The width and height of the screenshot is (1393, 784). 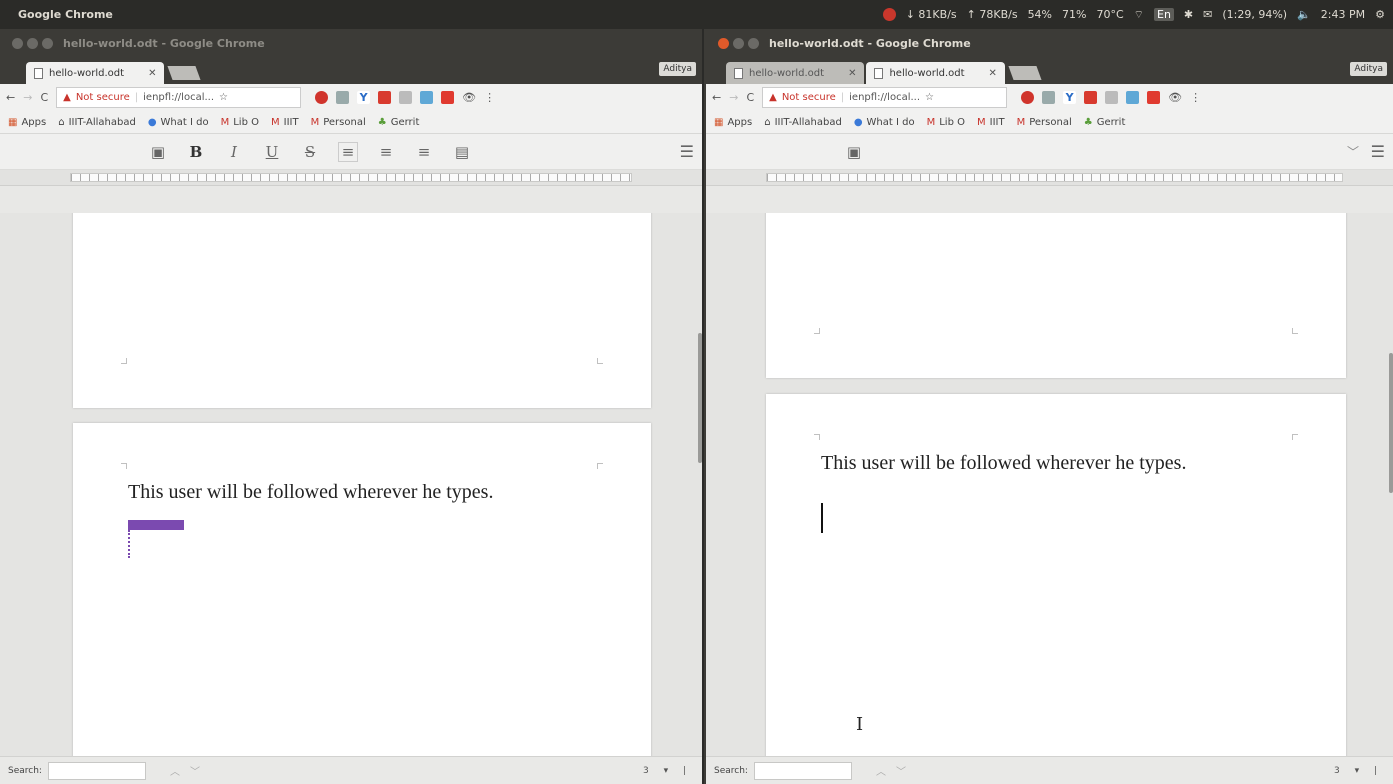 I want to click on underline-button: U, so click(x=272, y=152).